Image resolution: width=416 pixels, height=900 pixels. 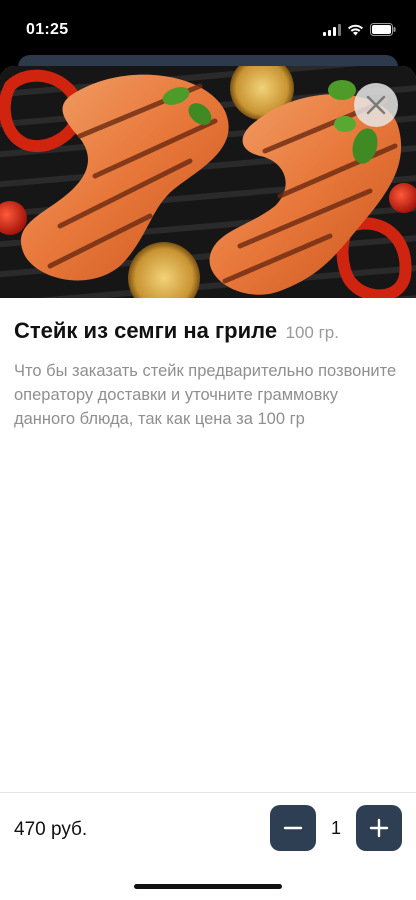 What do you see at coordinates (332, 29) in the screenshot?
I see `signal-icon` at bounding box center [332, 29].